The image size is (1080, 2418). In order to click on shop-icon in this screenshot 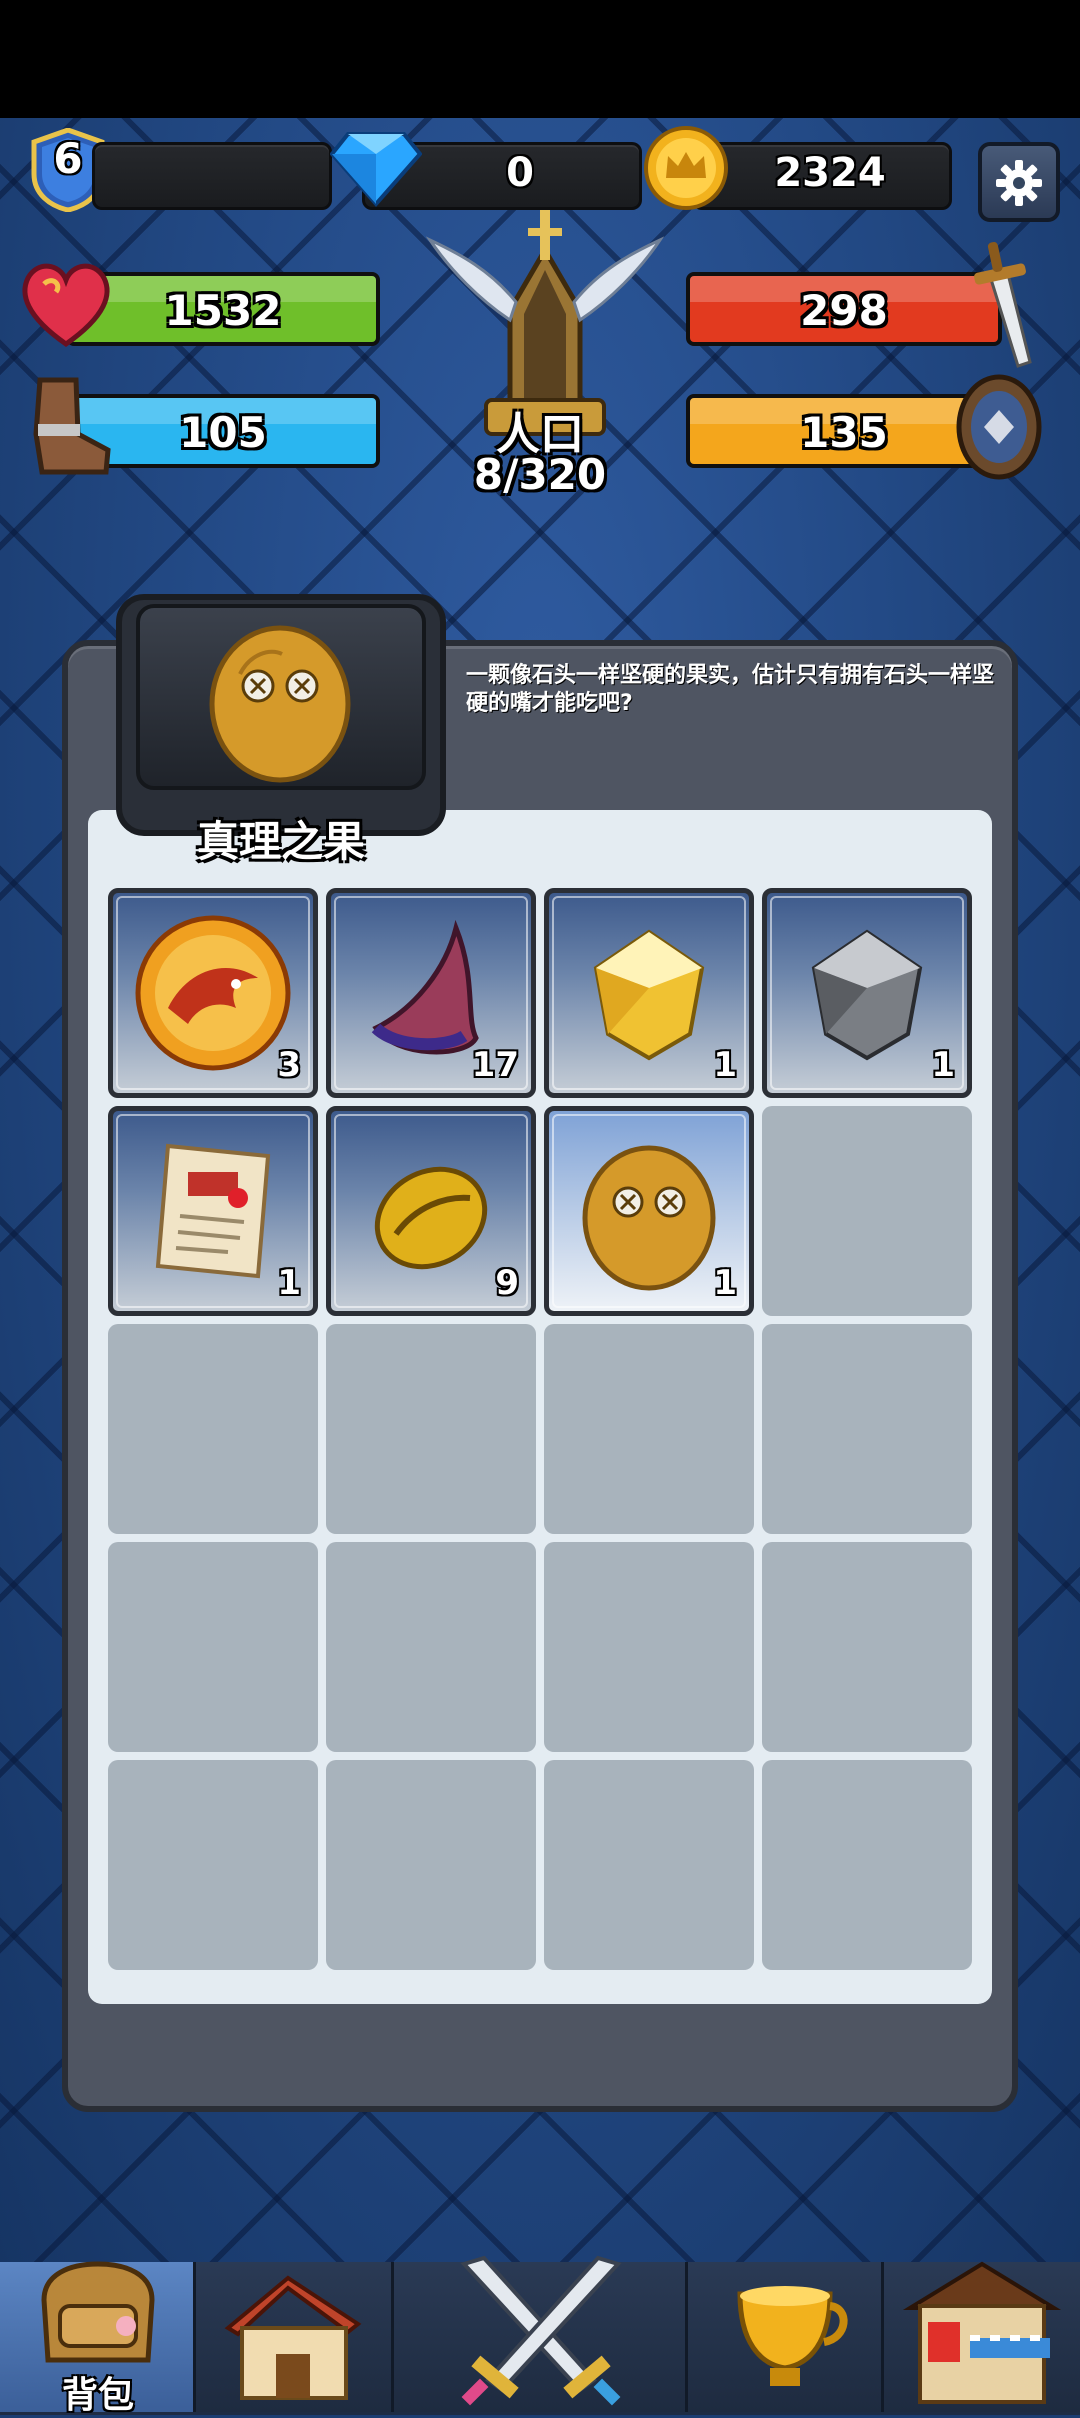, I will do `click(982, 2332)`.